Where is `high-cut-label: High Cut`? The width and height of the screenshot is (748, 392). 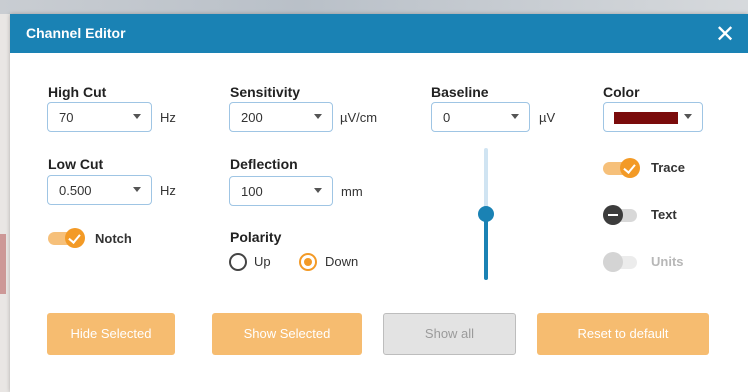
high-cut-label: High Cut is located at coordinates (77, 92).